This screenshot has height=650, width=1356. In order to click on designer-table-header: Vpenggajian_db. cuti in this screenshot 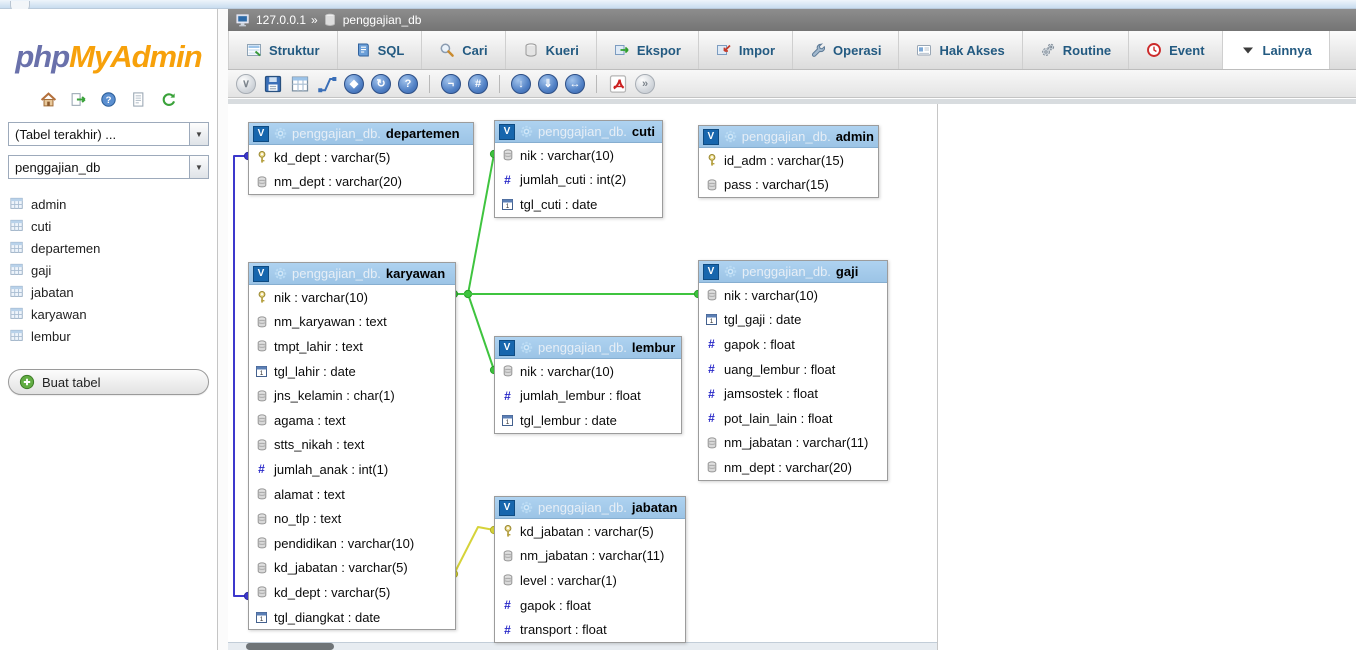, I will do `click(578, 132)`.